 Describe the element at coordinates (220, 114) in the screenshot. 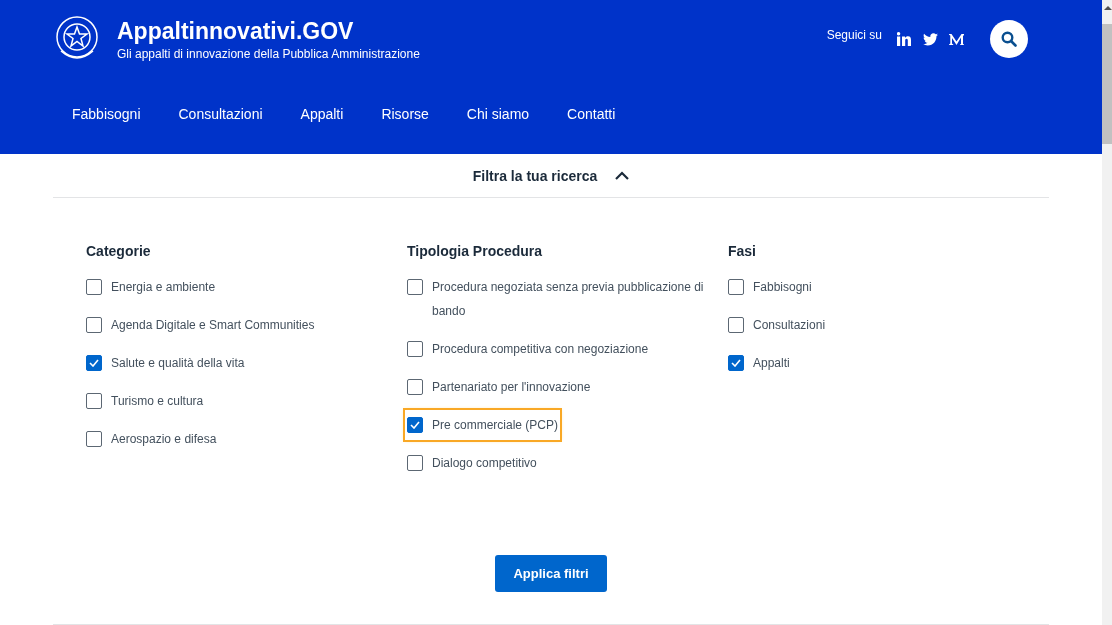

I see `nav-link: Consultazioni` at that location.